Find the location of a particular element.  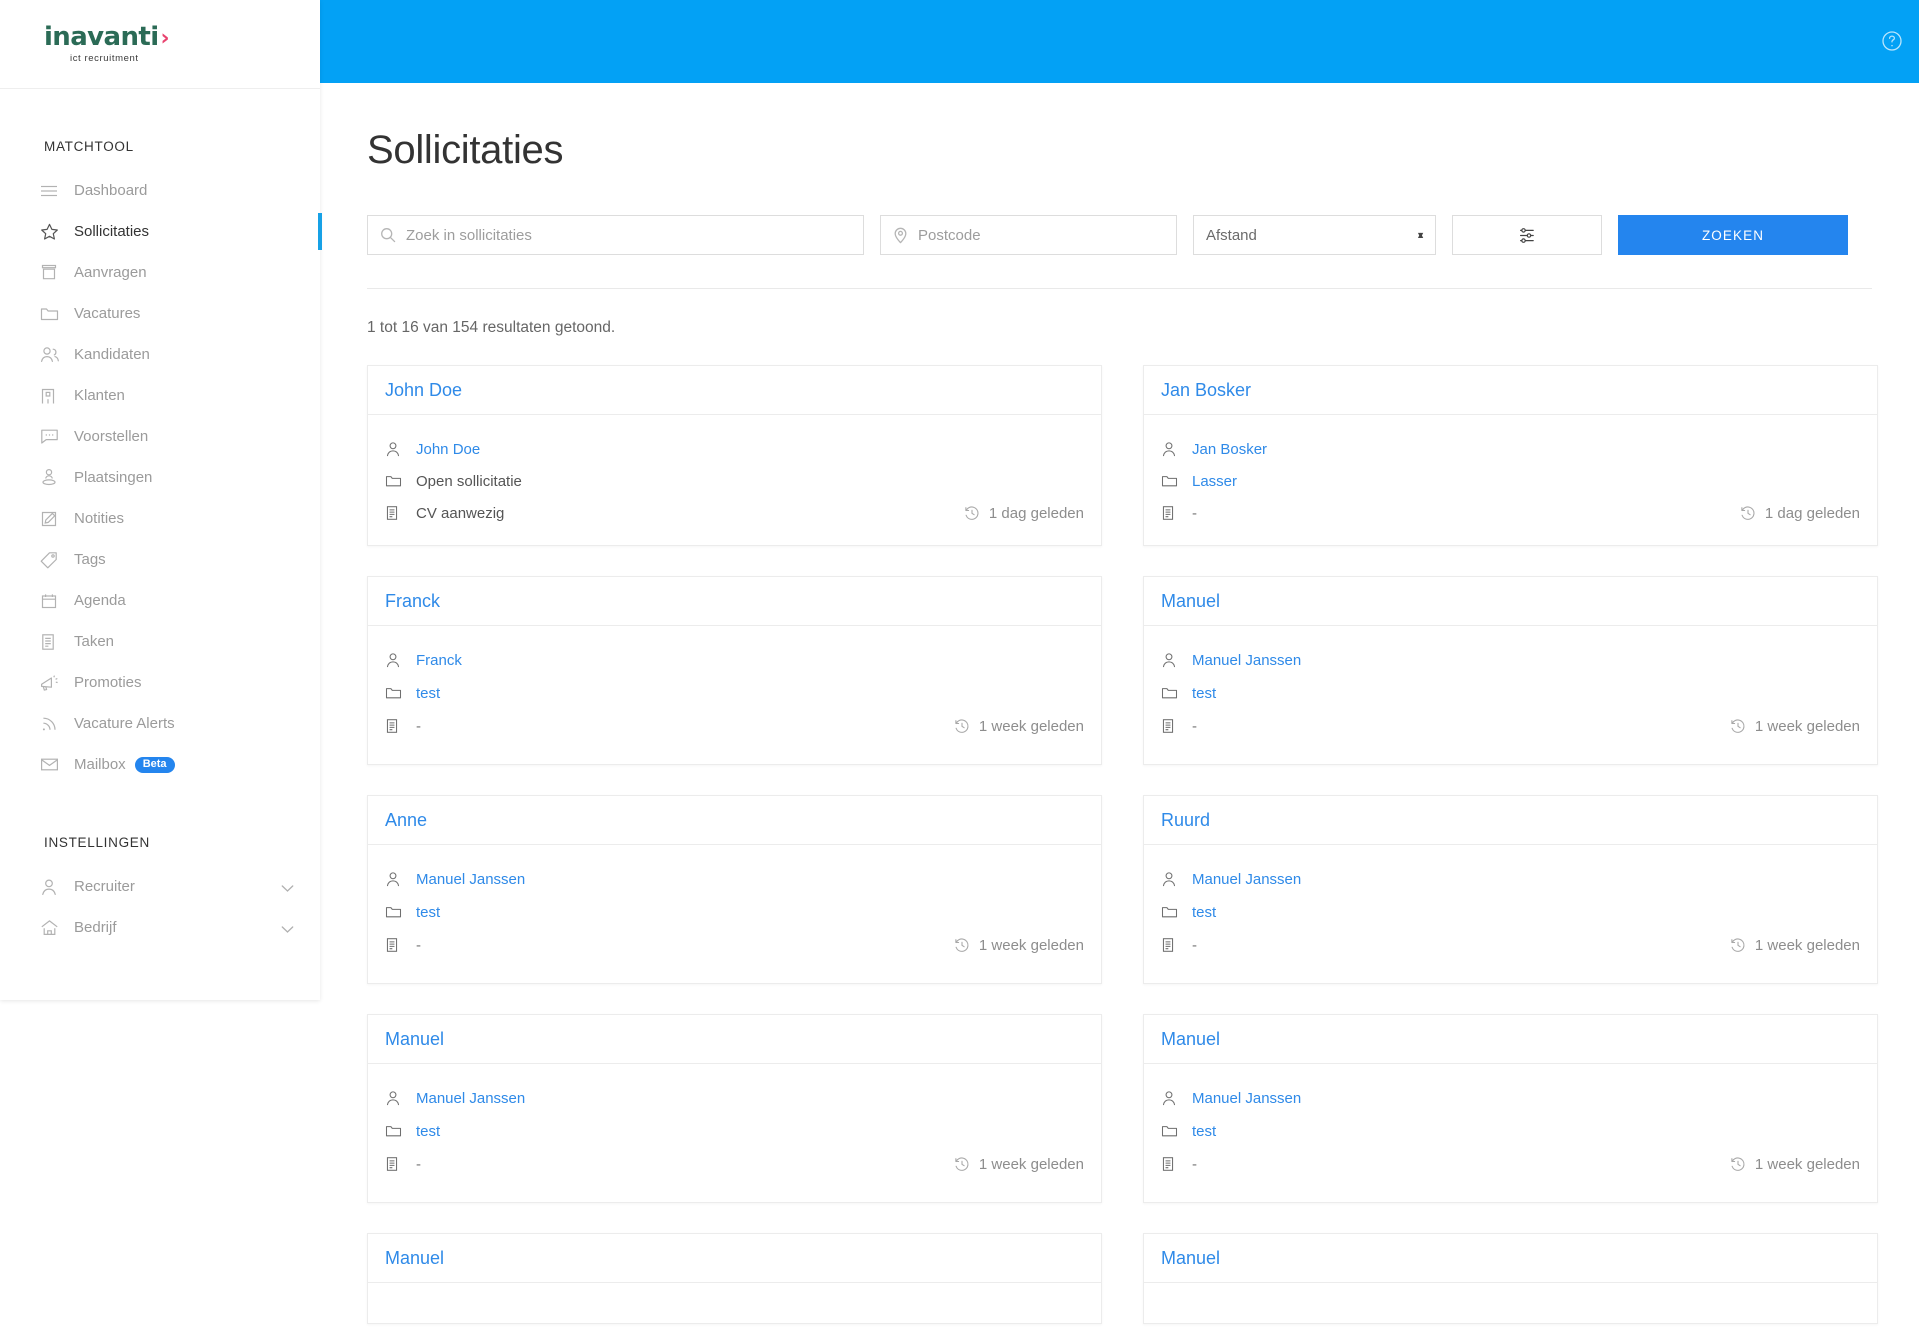

card-title-link: Franck is located at coordinates (412, 601).